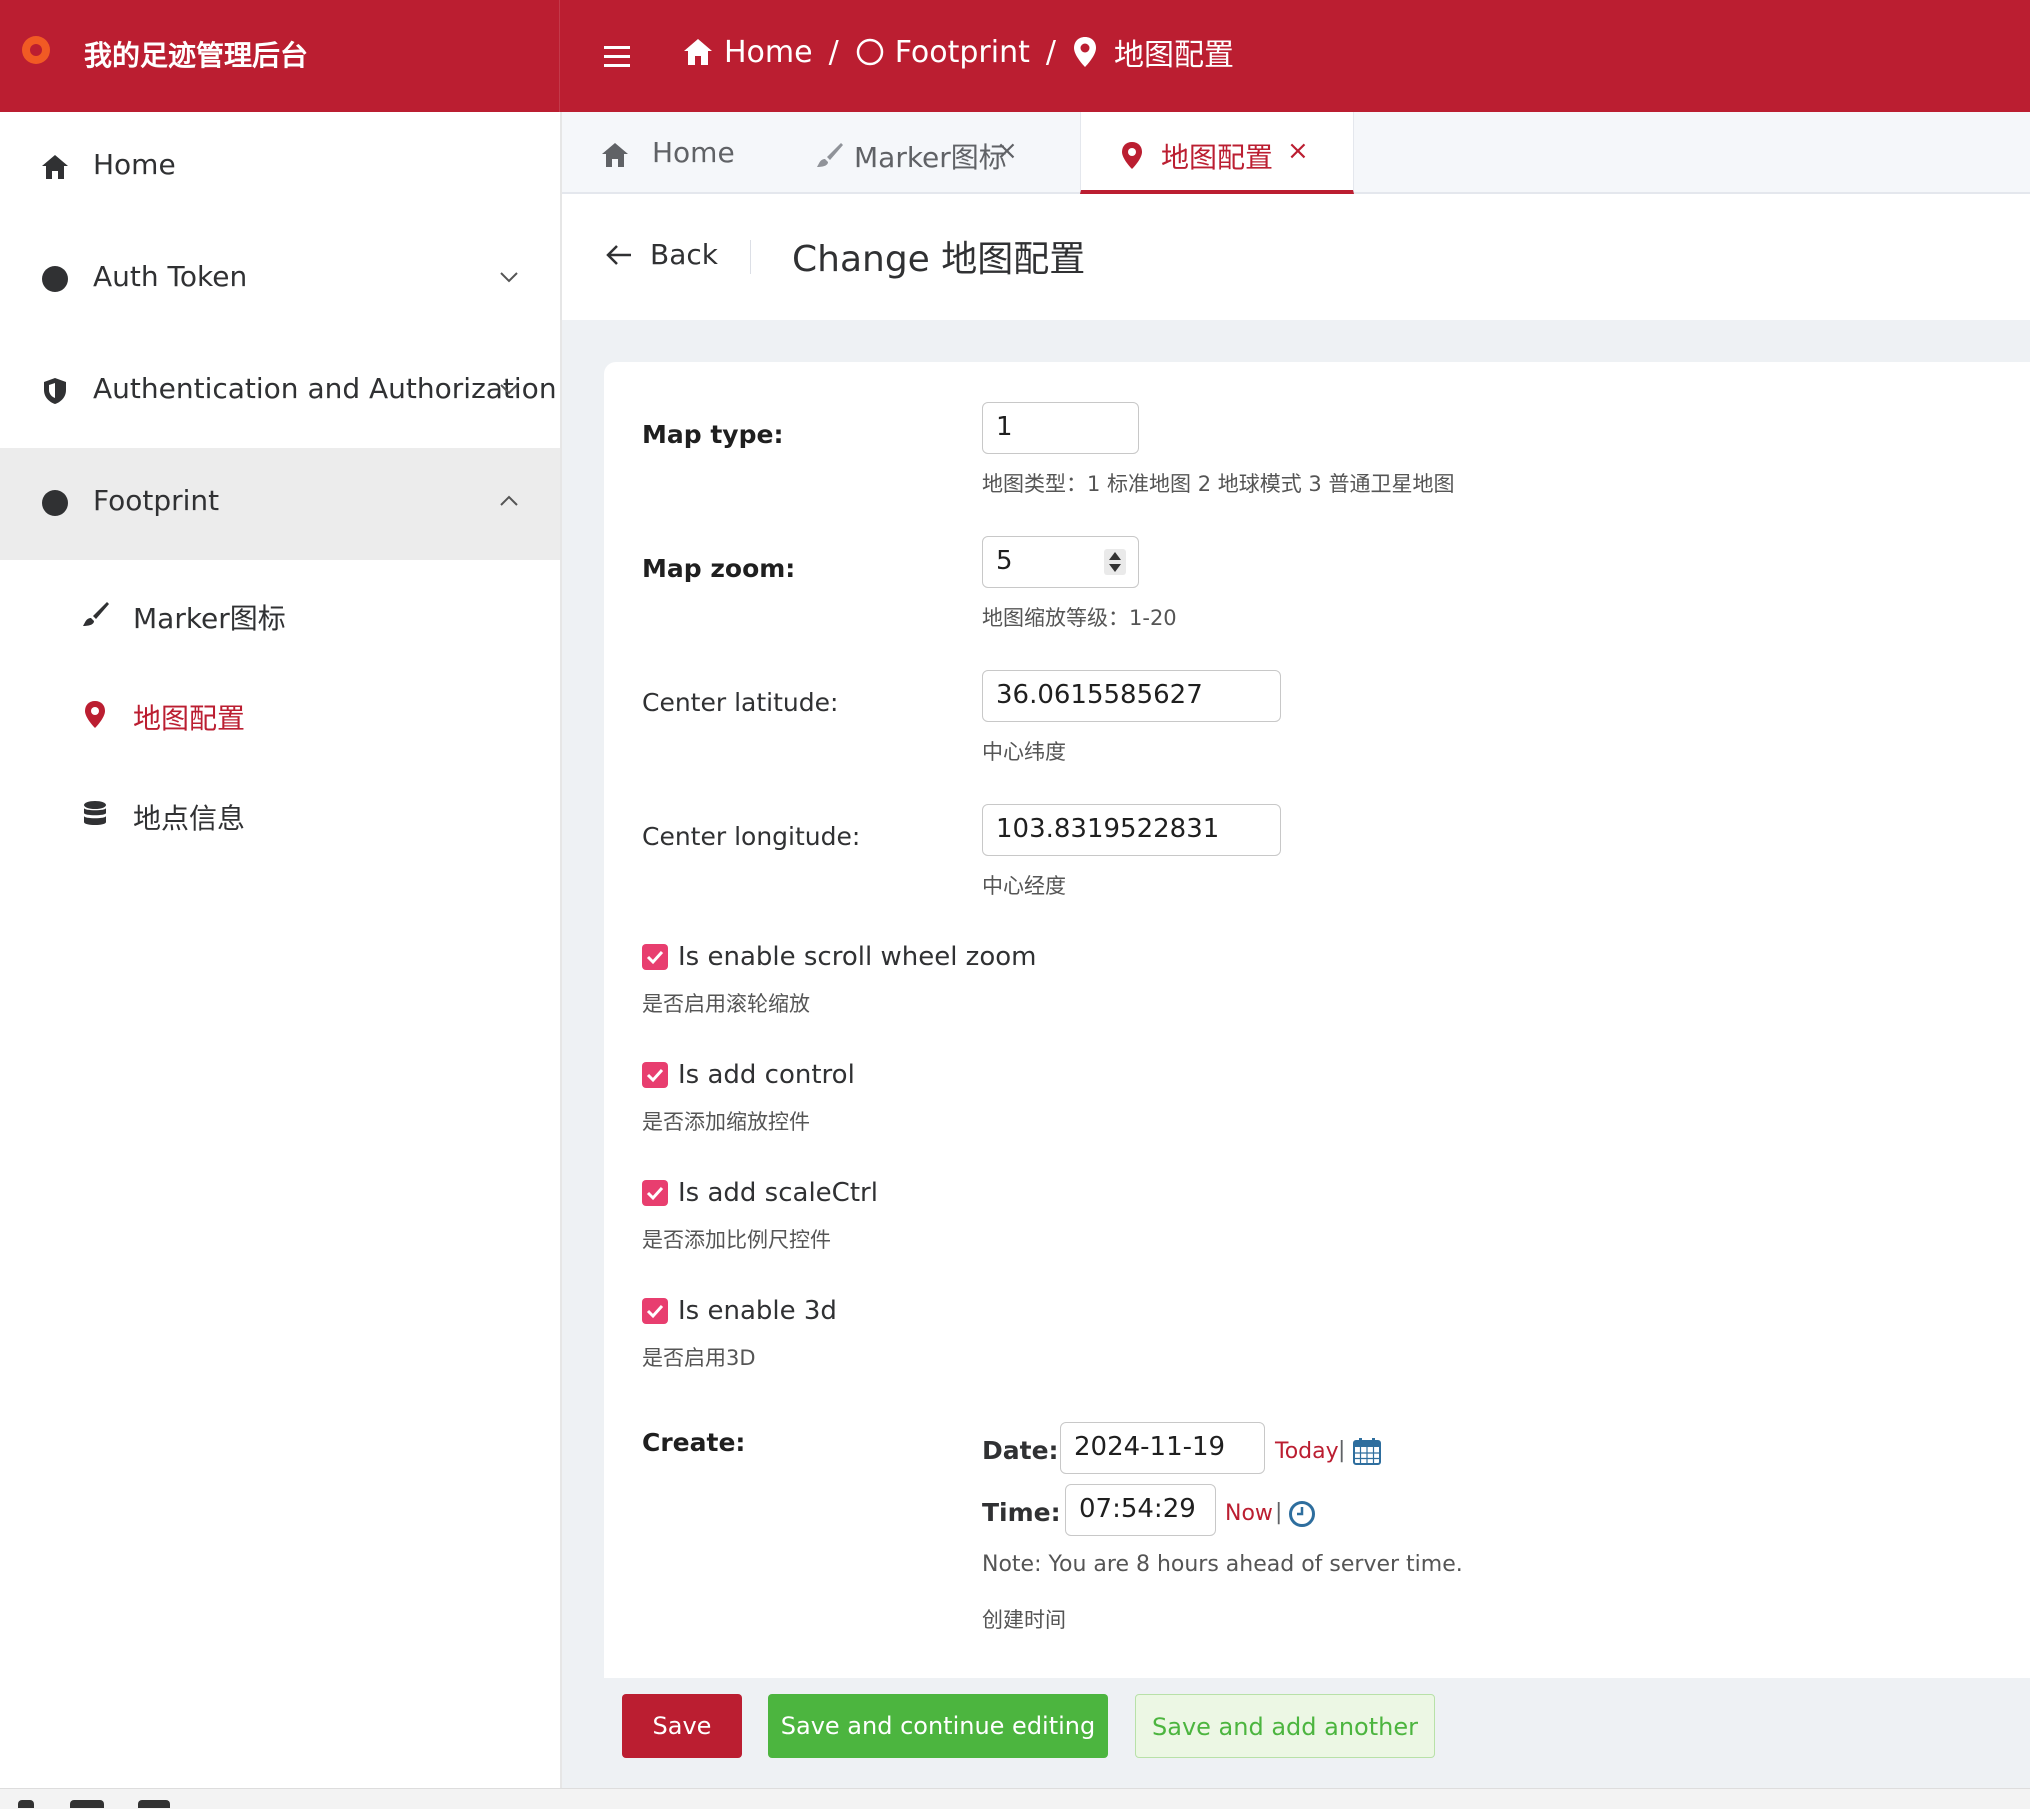  I want to click on map-zoom-label: Map zoom:, so click(719, 568).